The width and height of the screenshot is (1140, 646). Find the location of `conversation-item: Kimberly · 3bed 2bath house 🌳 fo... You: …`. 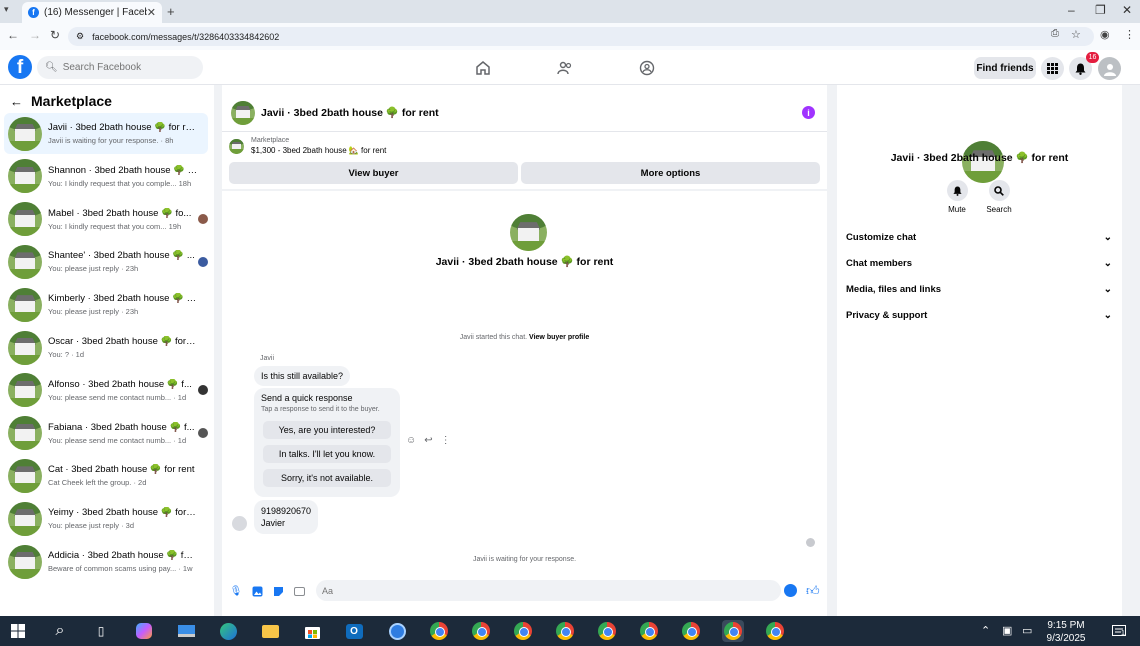

conversation-item: Kimberly · 3bed 2bath house 🌳 fo... You: … is located at coordinates (106, 304).